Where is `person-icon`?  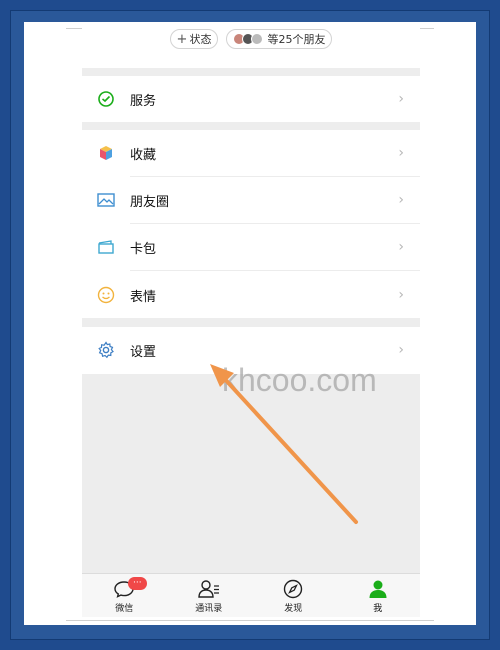
person-icon is located at coordinates (378, 589).